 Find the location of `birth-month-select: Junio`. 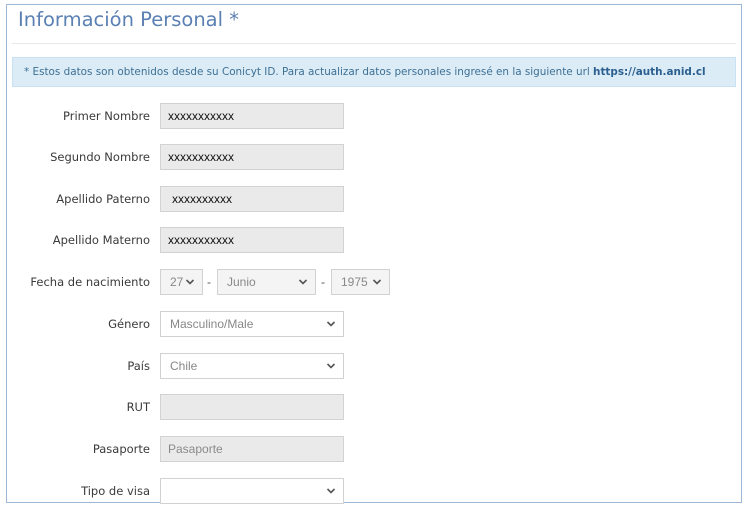

birth-month-select: Junio is located at coordinates (266, 282).